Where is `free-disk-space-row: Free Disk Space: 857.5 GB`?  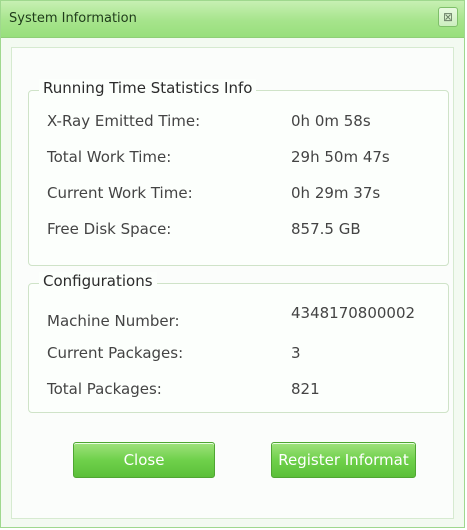
free-disk-space-row: Free Disk Space: 857.5 GB is located at coordinates (247, 231).